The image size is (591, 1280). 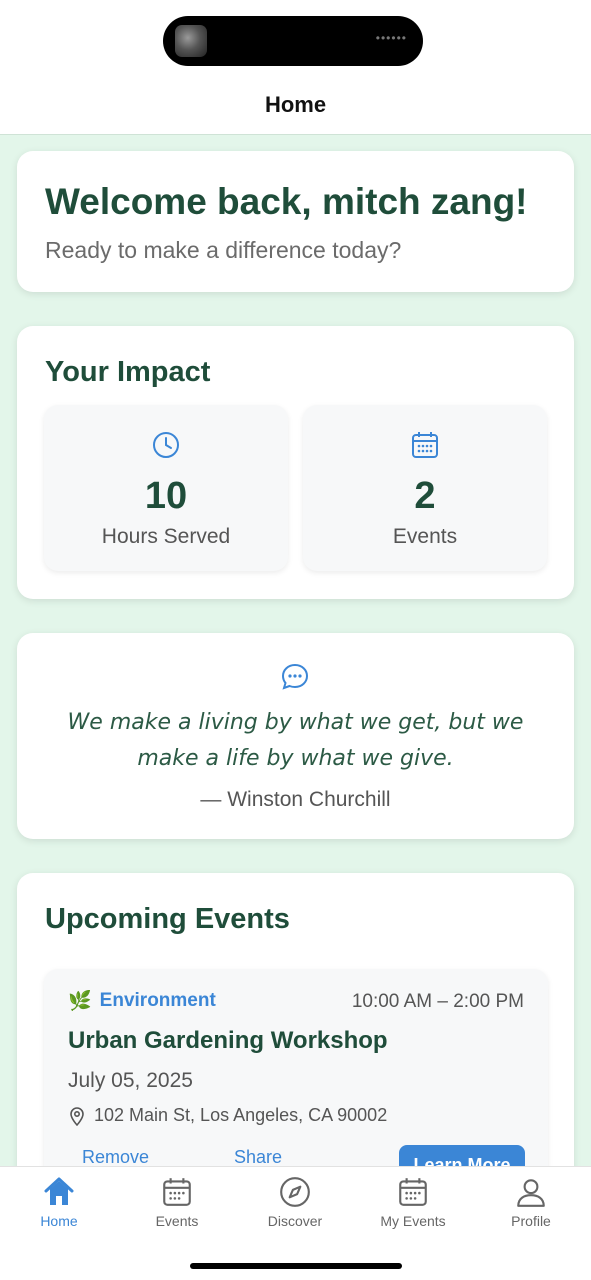 I want to click on tab-events-label: Events, so click(x=177, y=1221).